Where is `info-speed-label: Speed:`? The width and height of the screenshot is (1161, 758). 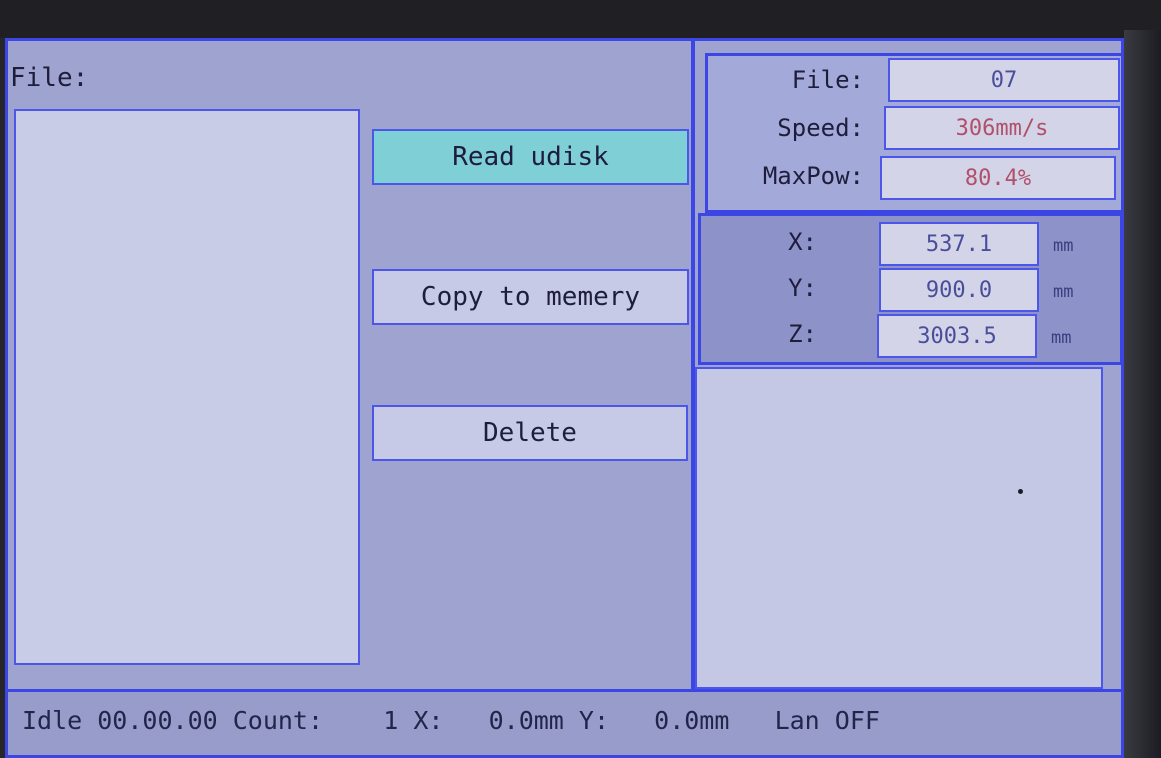
info-speed-label: Speed: is located at coordinates (820, 128).